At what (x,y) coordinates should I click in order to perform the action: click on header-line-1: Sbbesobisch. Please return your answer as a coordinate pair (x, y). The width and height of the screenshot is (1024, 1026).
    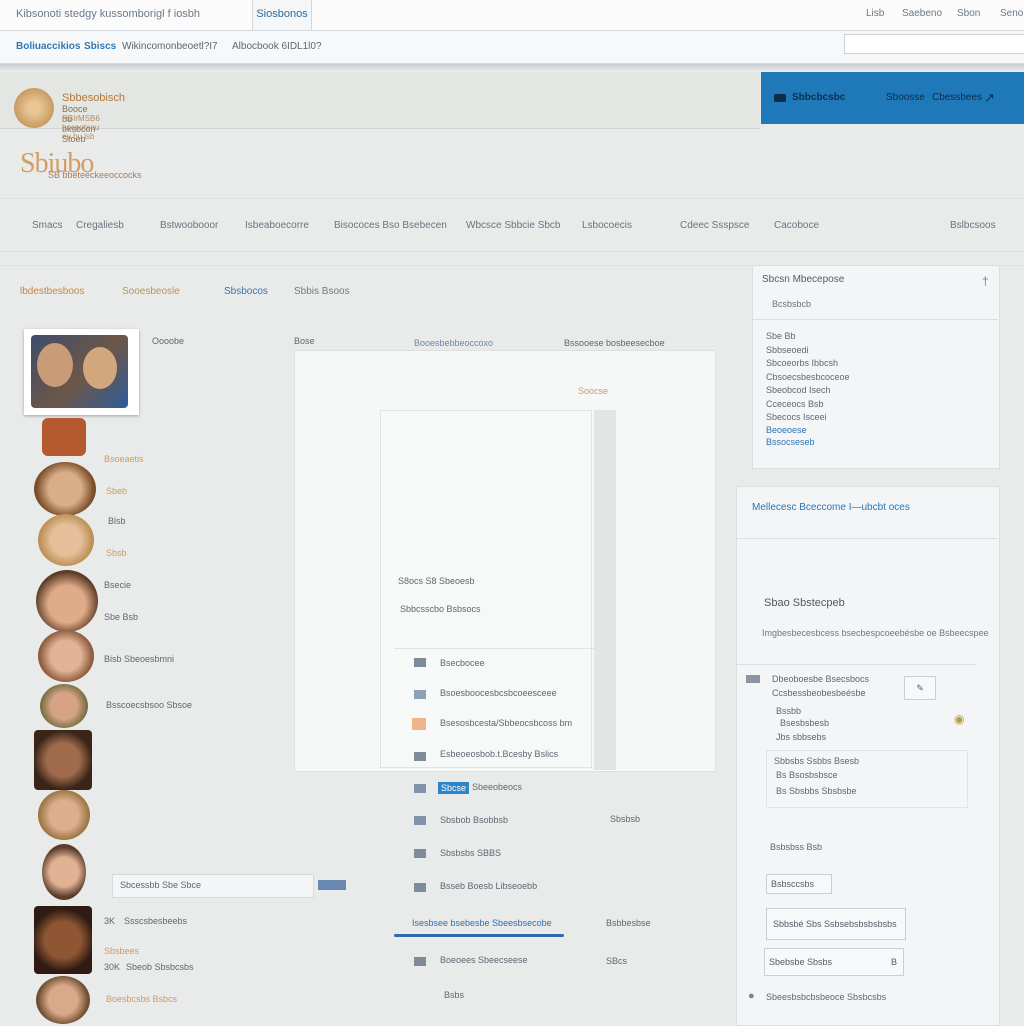
    Looking at the image, I should click on (93, 98).